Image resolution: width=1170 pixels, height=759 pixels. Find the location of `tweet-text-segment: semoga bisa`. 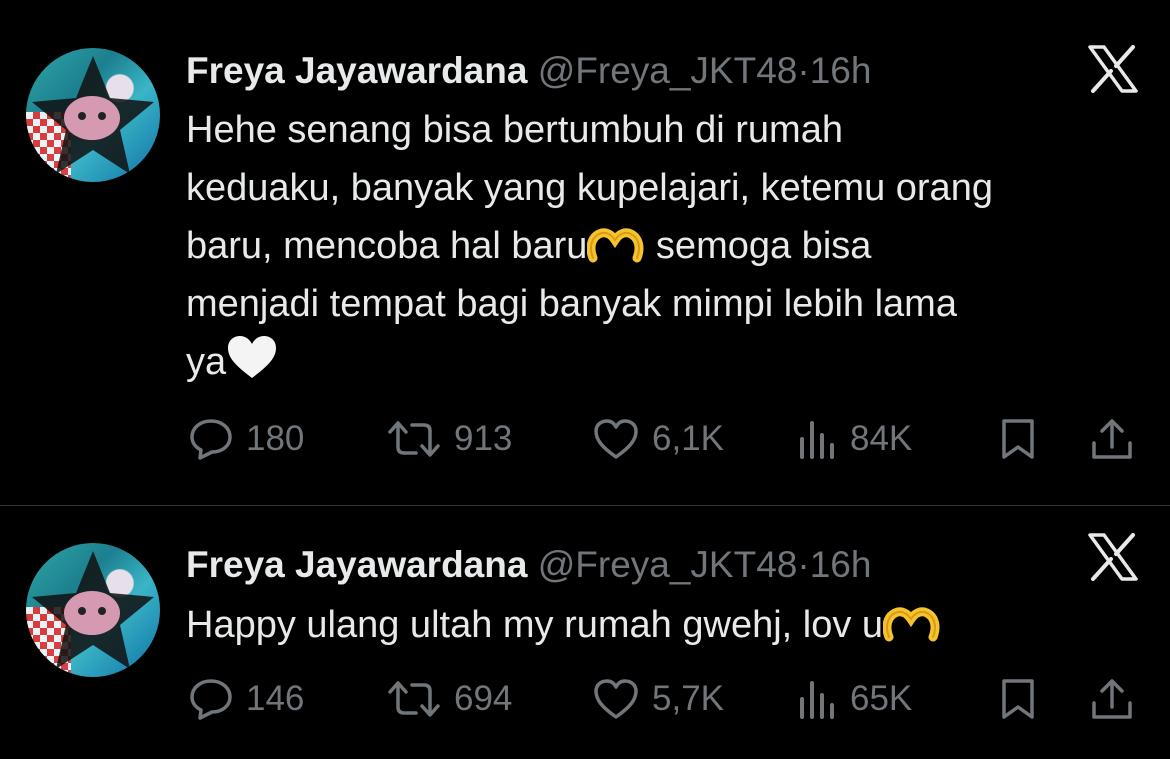

tweet-text-segment: semoga bisa is located at coordinates (758, 246).